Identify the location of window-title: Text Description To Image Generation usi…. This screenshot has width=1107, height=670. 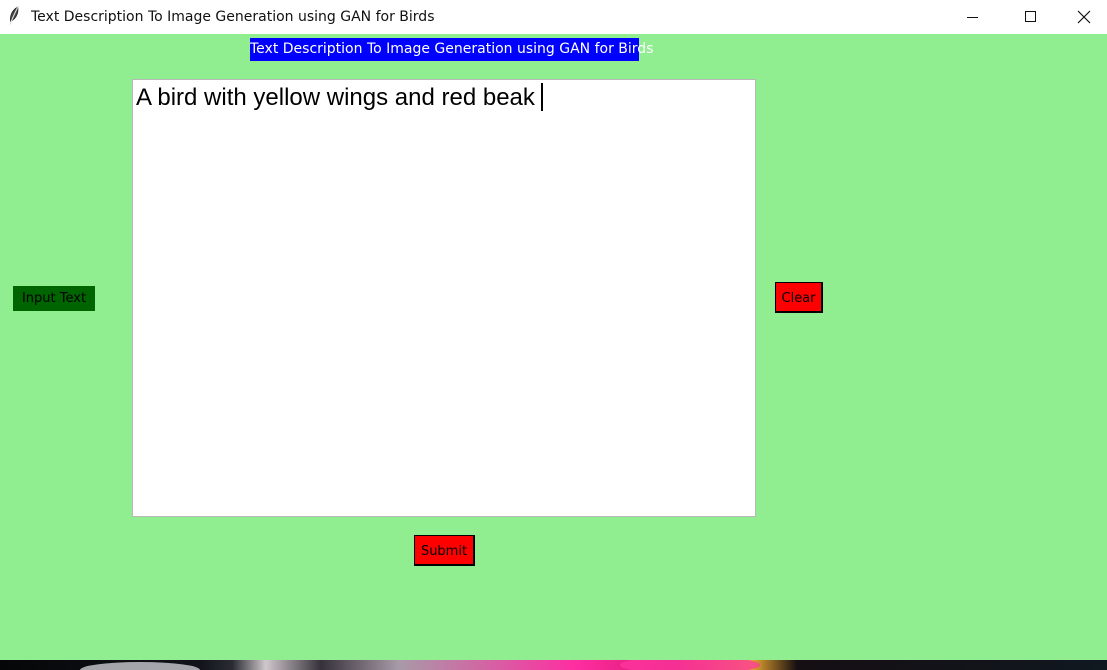
(233, 17).